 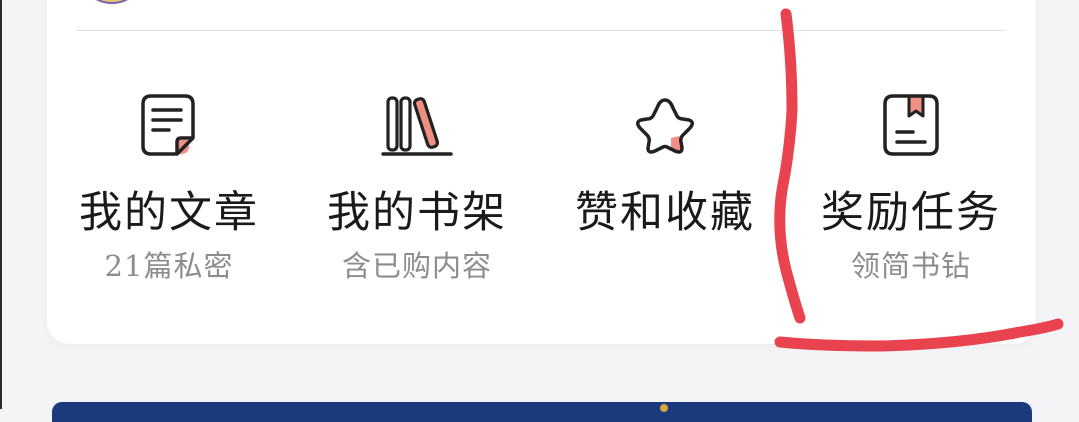 I want to click on divider, so click(x=541, y=30).